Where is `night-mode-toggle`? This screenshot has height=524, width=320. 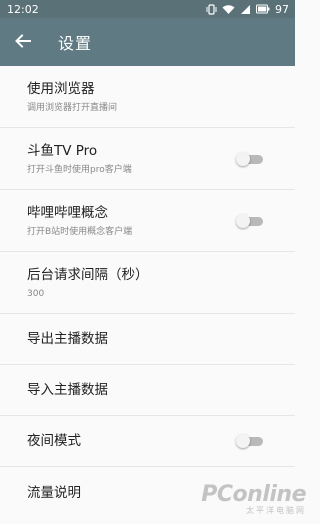 night-mode-toggle is located at coordinates (250, 441).